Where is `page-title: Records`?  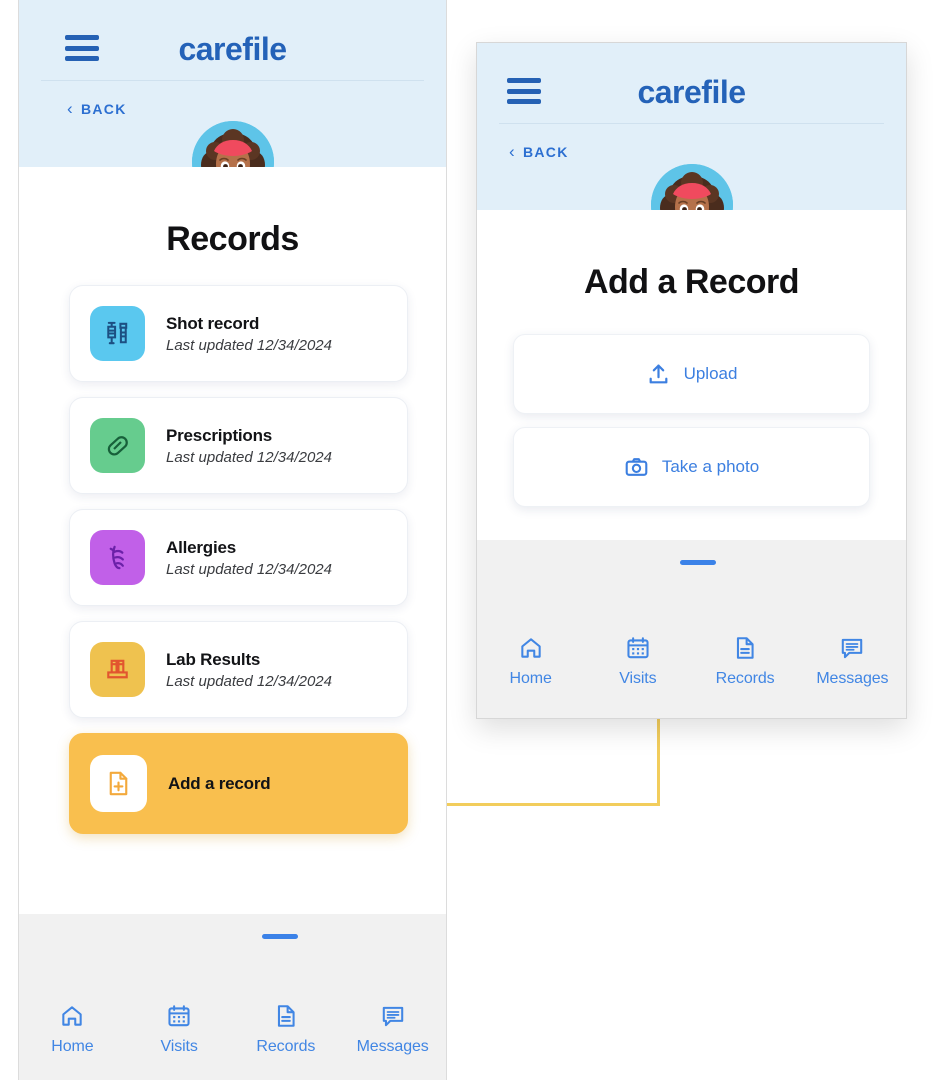
page-title: Records is located at coordinates (232, 239).